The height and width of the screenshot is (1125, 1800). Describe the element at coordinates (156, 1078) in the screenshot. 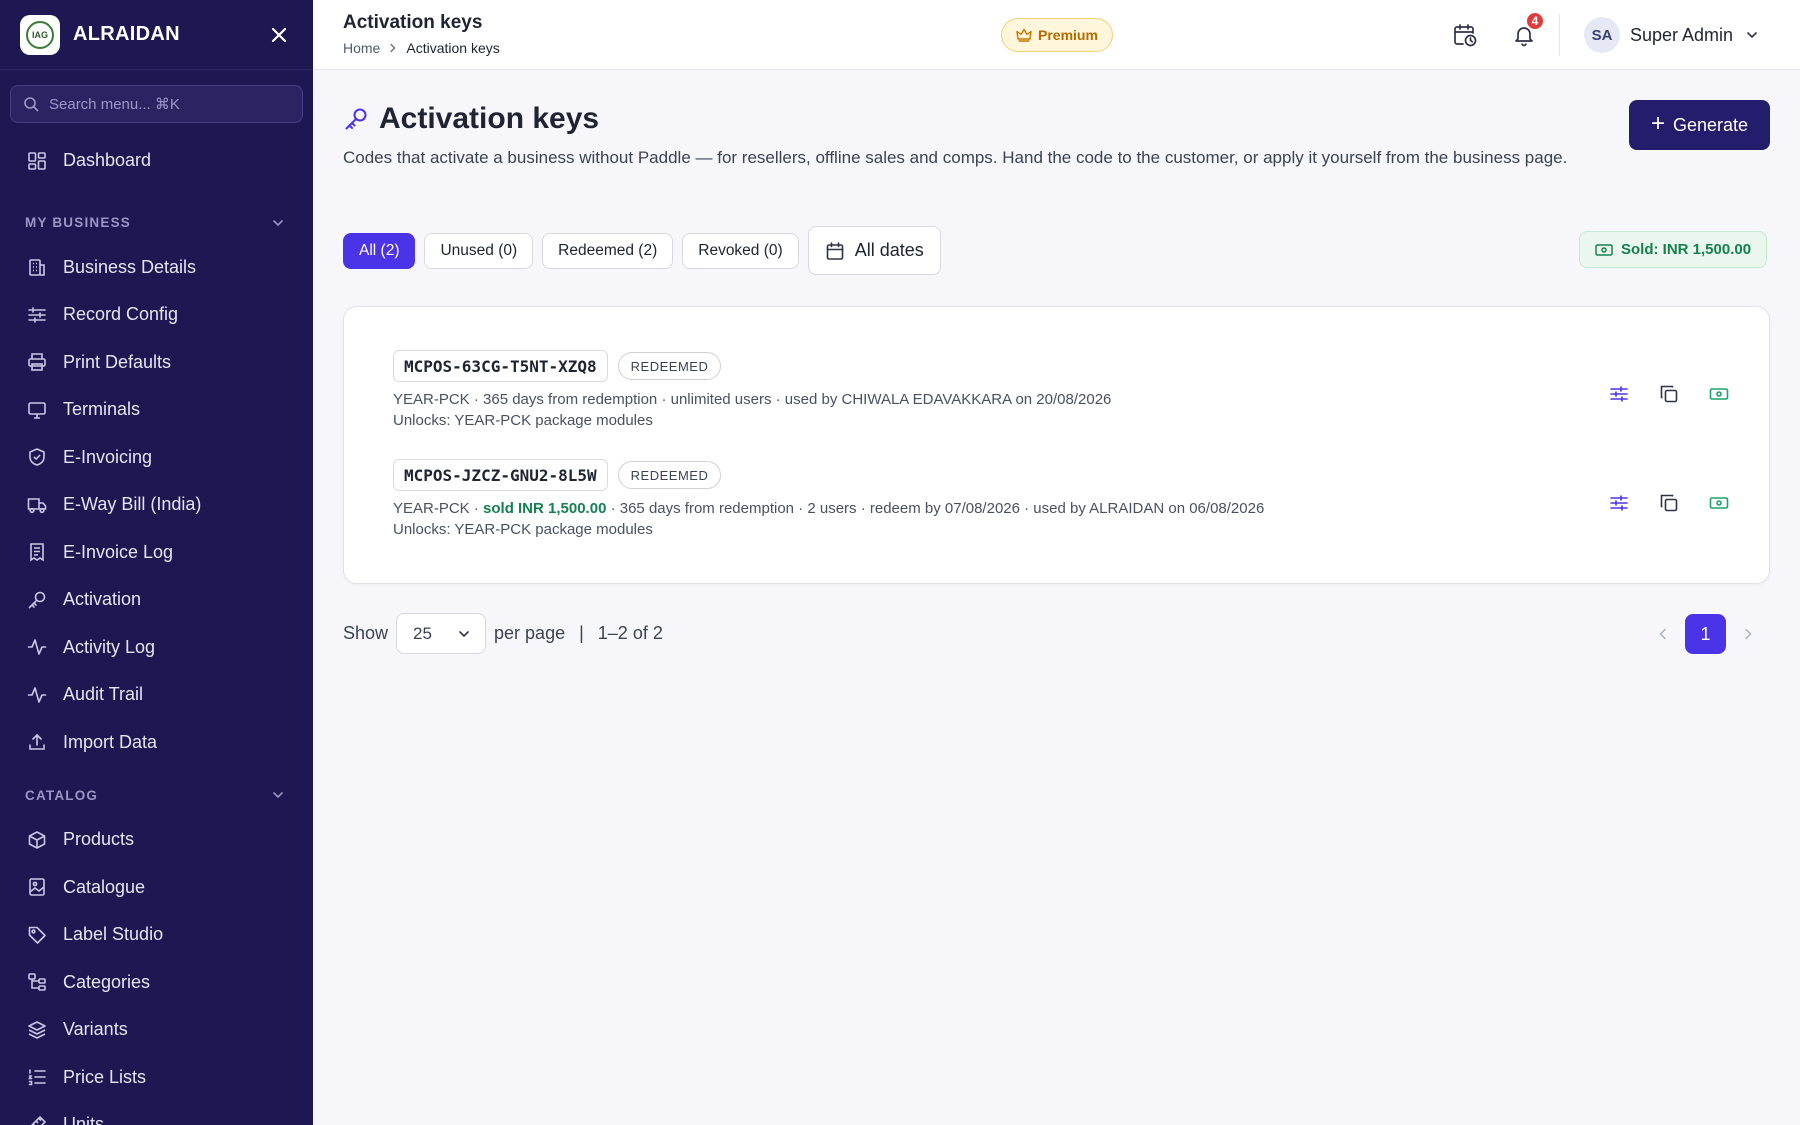

I see `sidebar-item-price-lists: Price Lists` at that location.